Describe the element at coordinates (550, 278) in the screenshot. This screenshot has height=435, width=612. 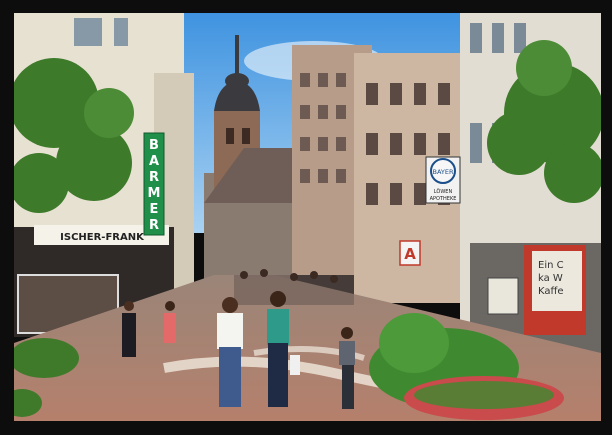
I see `poster-line2: ka W` at that location.